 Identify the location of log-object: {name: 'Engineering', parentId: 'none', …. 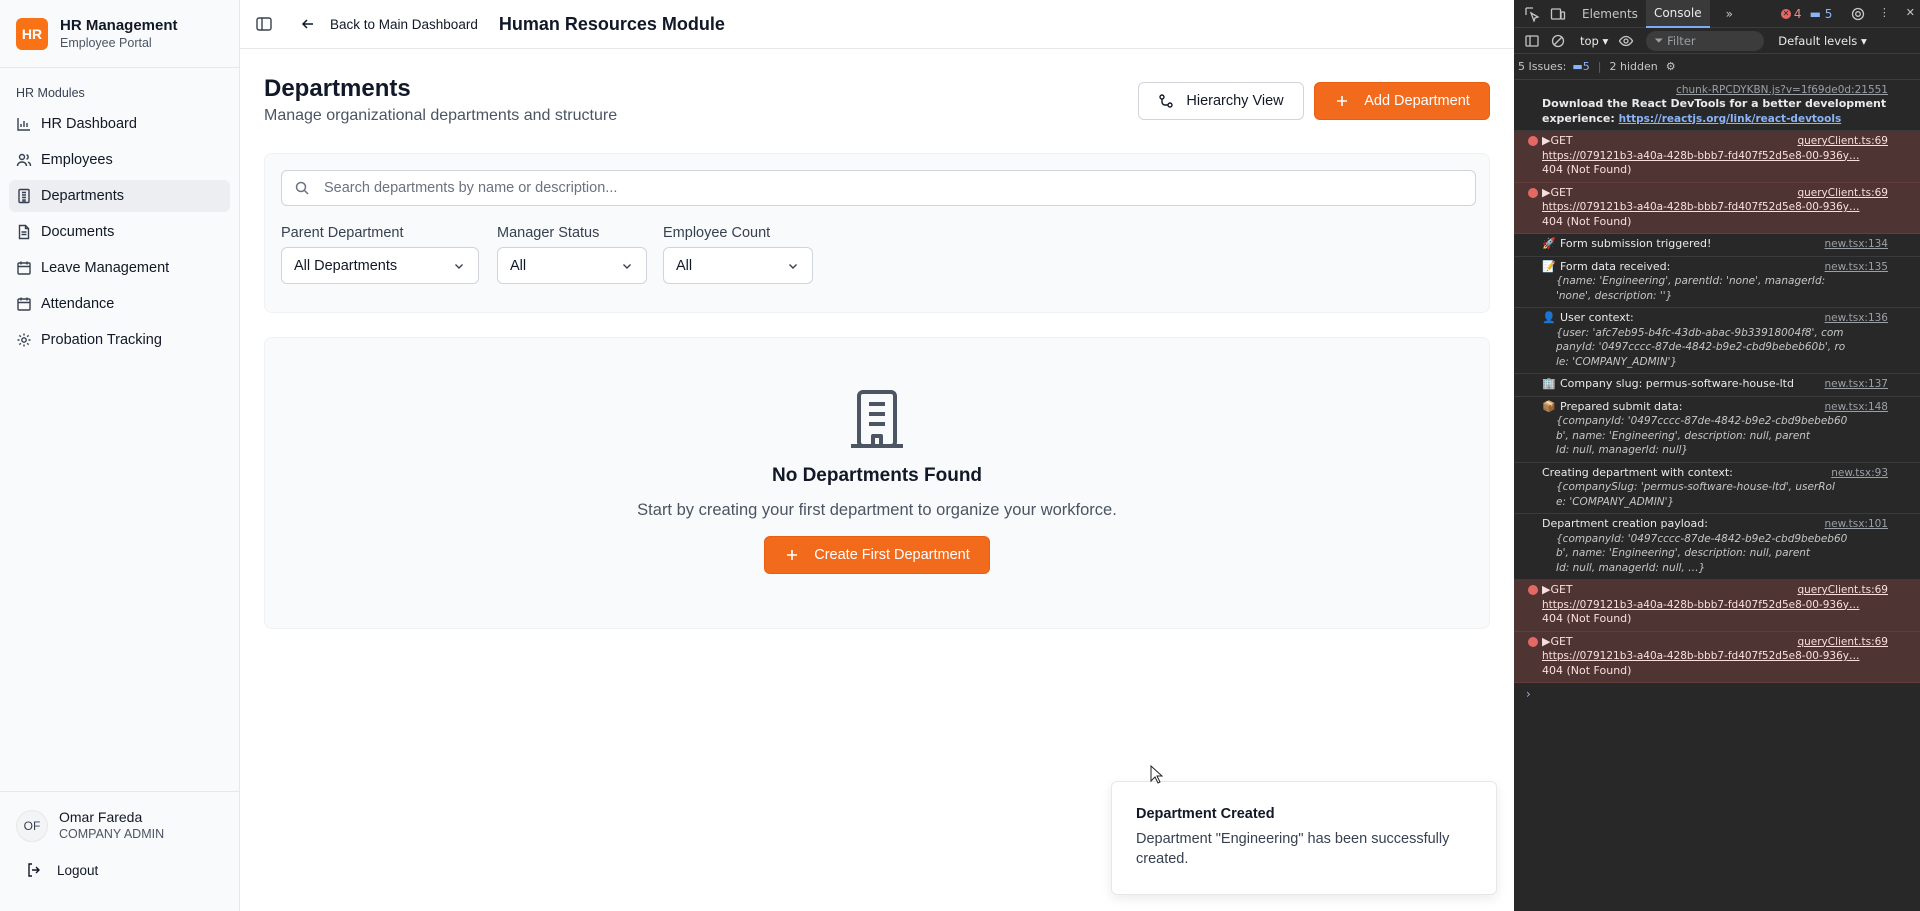
(1717, 288).